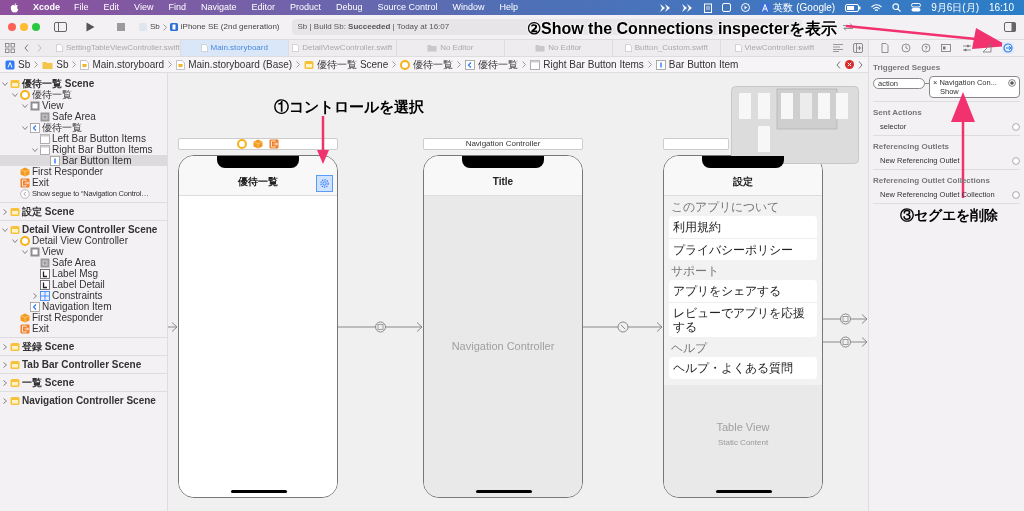 The image size is (1024, 511). I want to click on menu-item: Edit, so click(111, 7).